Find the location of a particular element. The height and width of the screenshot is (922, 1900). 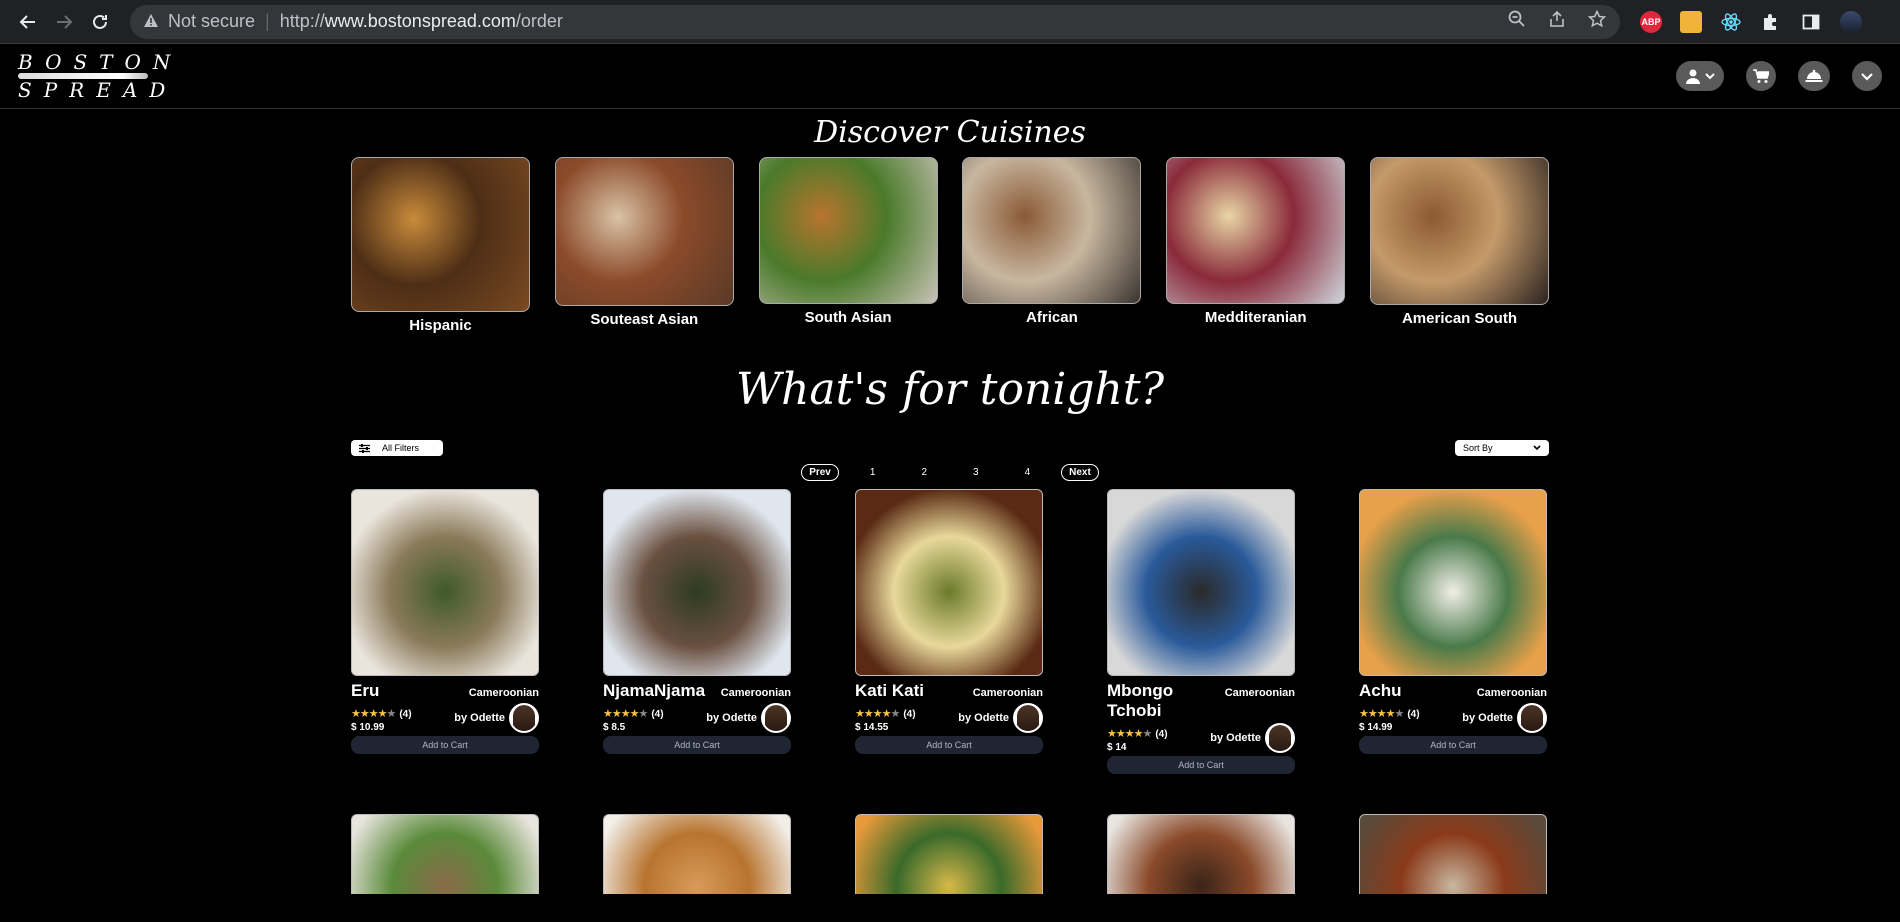

dish-price: $ 14.99 is located at coordinates (1376, 727).